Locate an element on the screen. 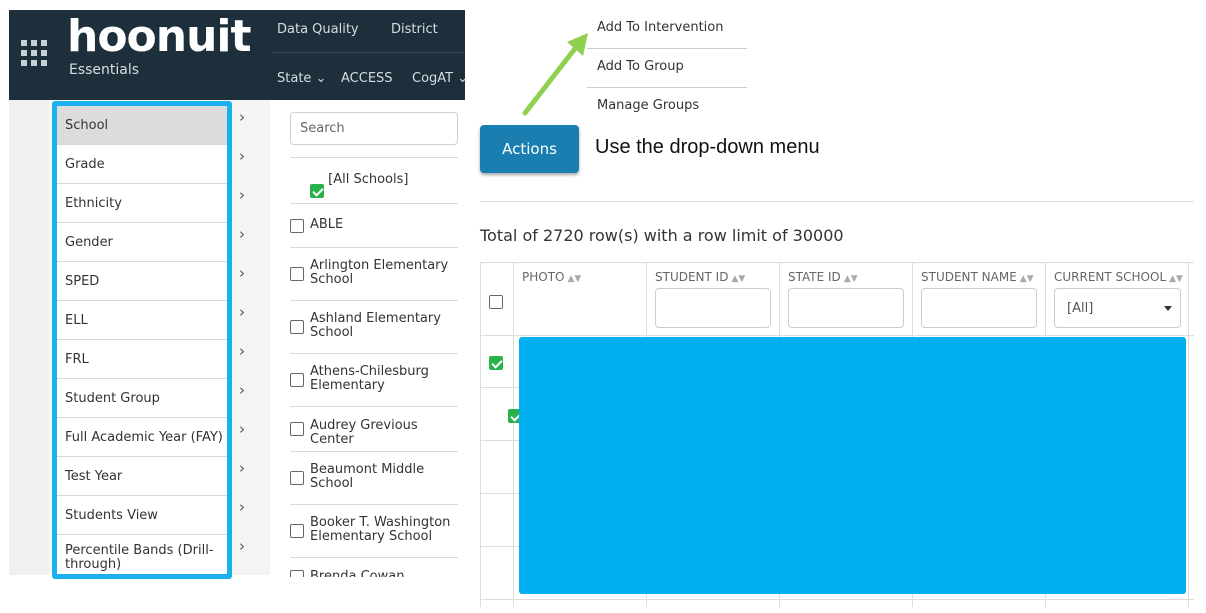 The width and height of the screenshot is (1206, 613). state-id-filter-input is located at coordinates (846, 308).